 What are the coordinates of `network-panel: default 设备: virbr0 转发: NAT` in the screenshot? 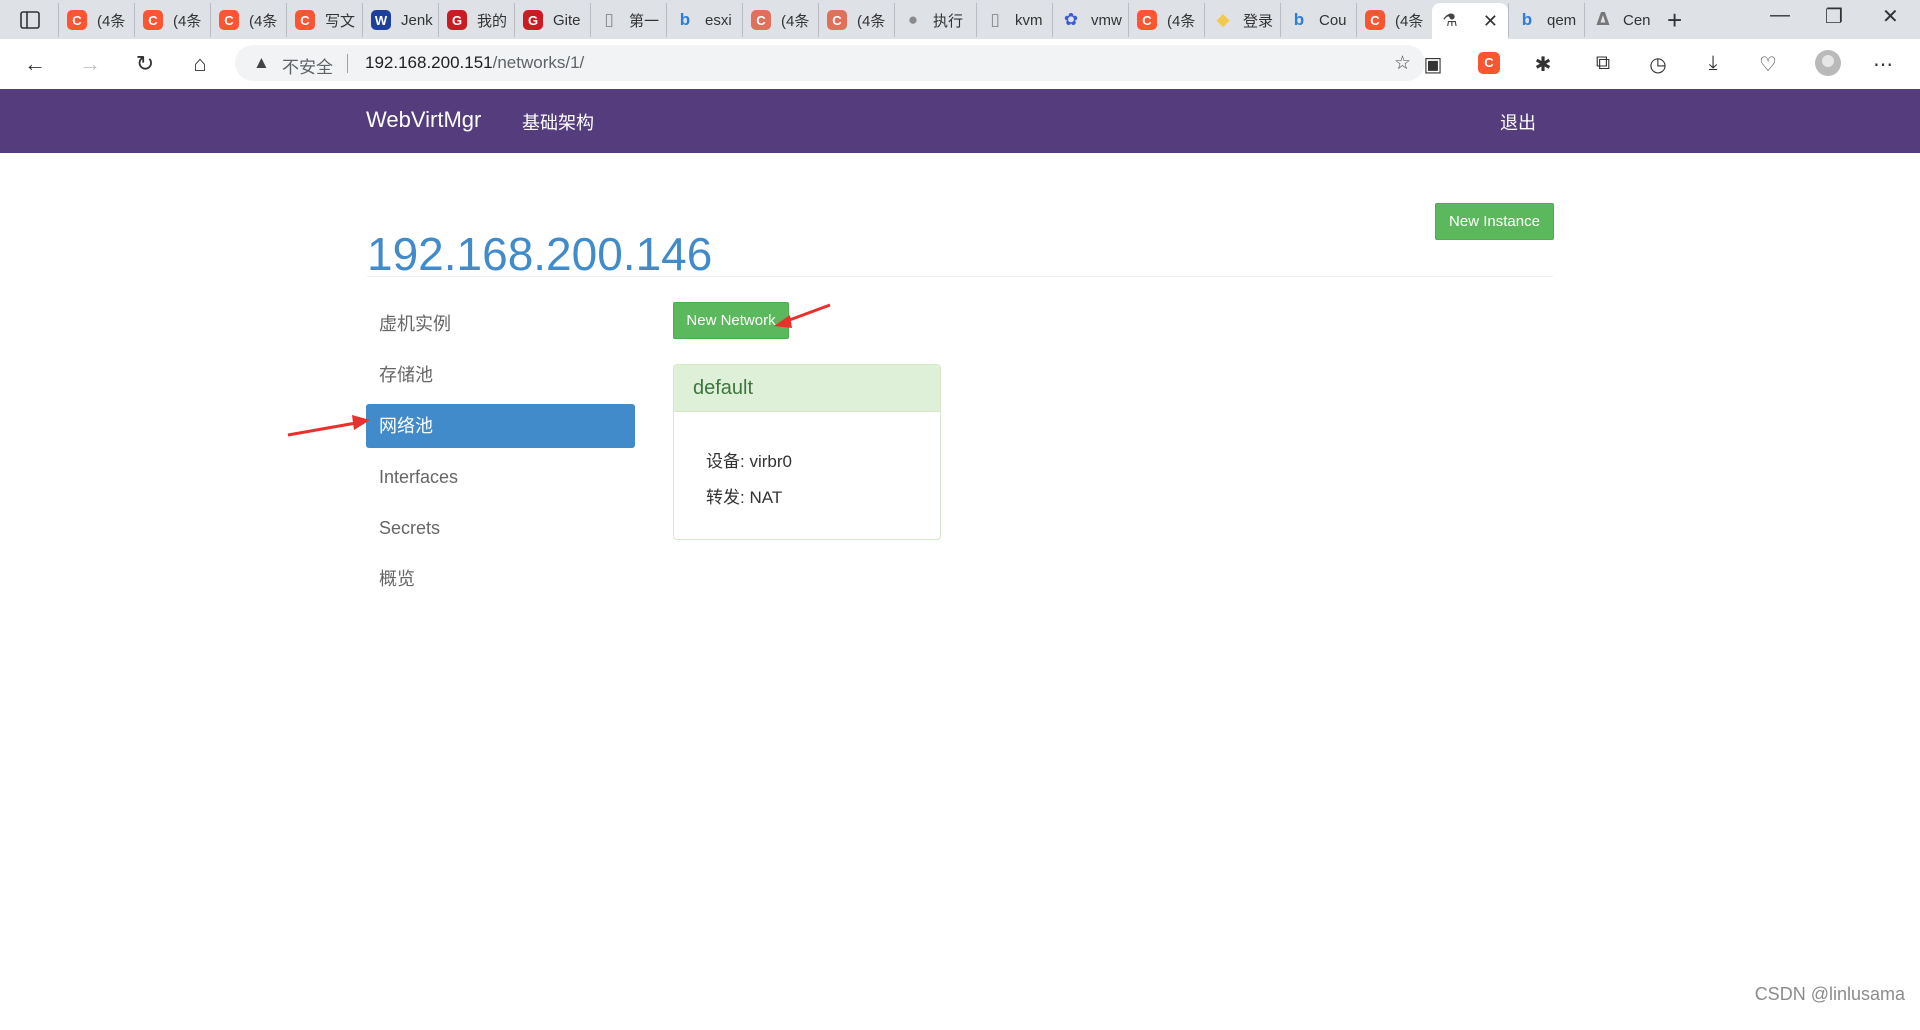 It's located at (807, 452).